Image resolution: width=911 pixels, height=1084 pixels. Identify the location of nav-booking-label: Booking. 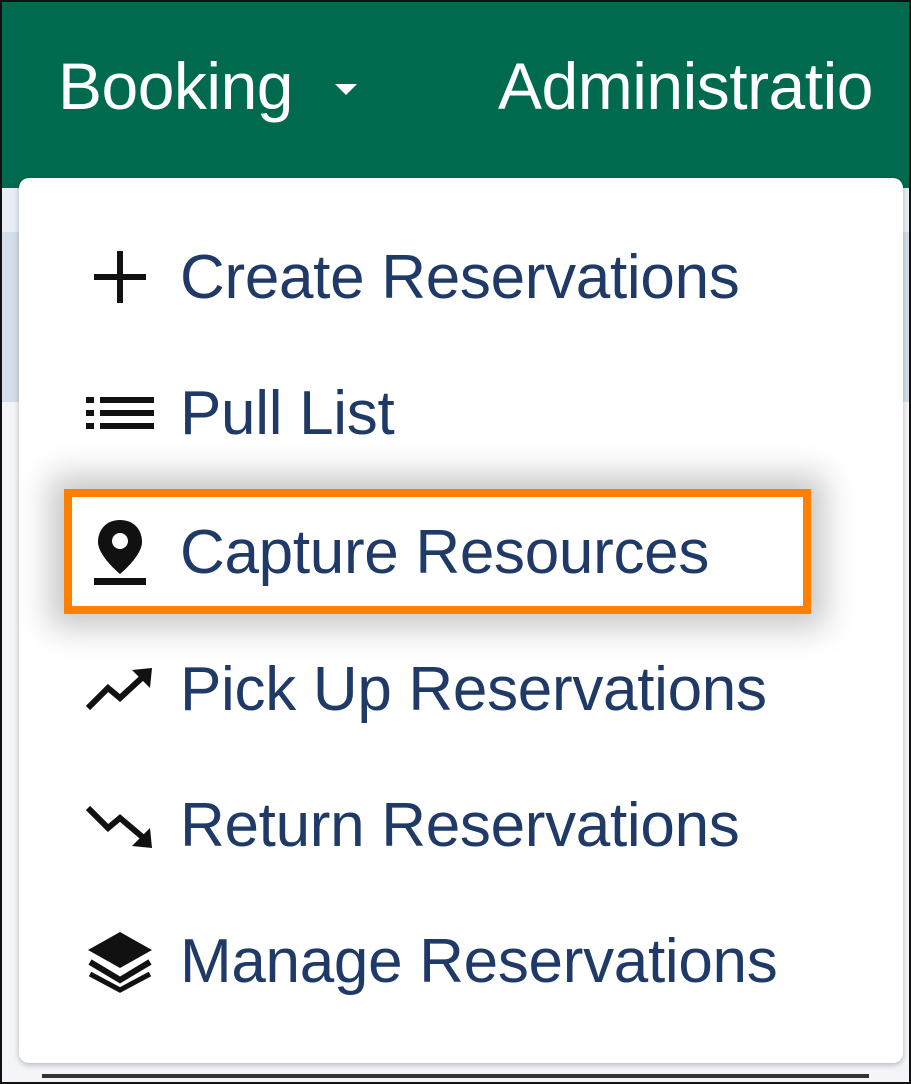
(176, 86).